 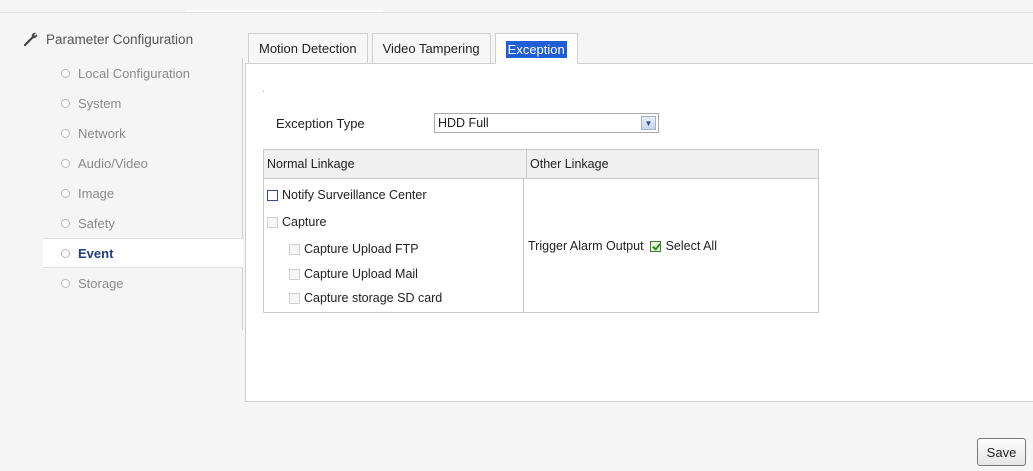 I want to click on sidebar-item-audio-video: Audio/Video, so click(x=142, y=163).